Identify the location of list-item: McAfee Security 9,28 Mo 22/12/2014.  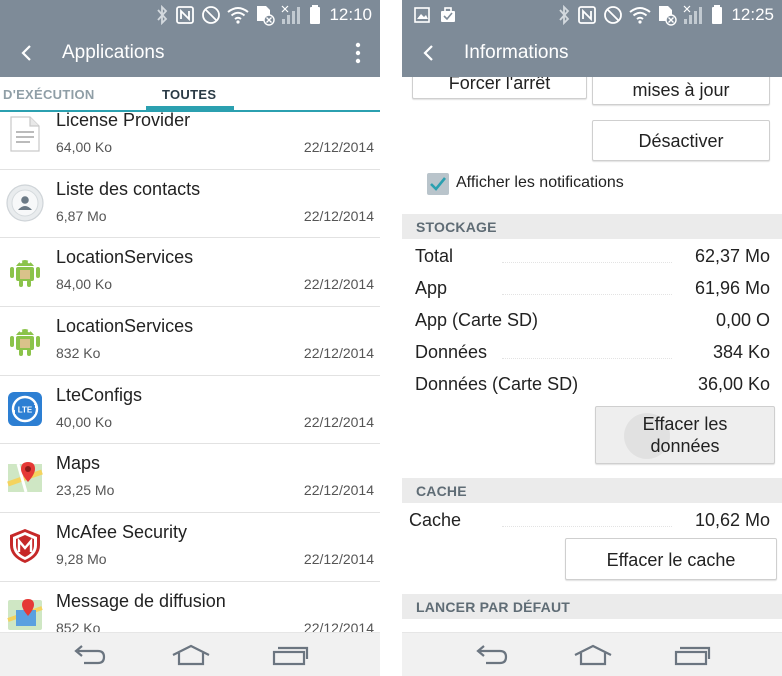
(190, 547).